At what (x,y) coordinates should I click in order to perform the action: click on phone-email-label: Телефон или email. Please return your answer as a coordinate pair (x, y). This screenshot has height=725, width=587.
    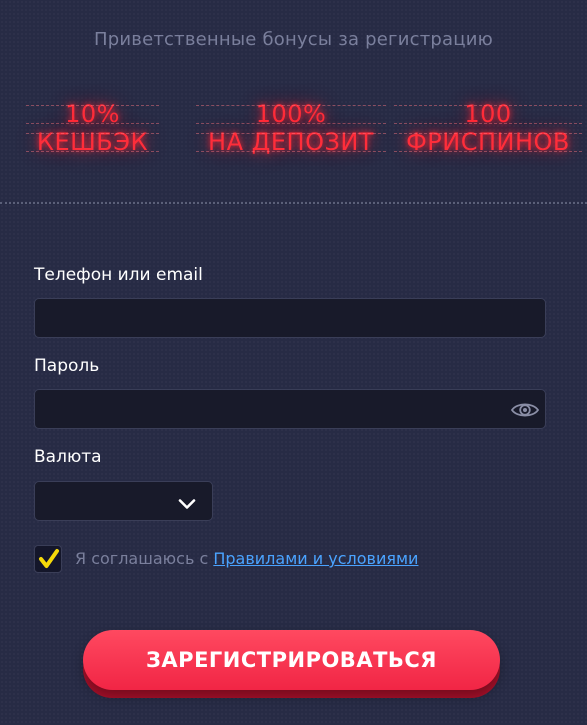
    Looking at the image, I should click on (118, 275).